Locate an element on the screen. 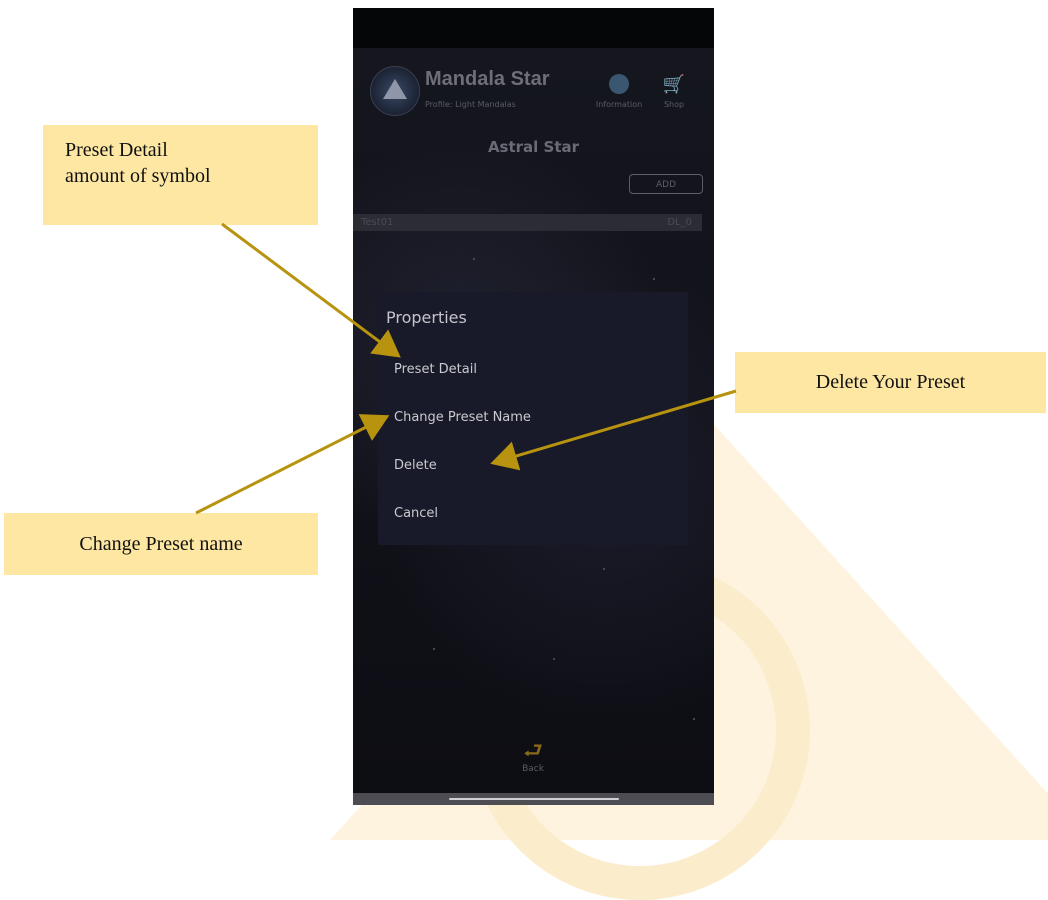 This screenshot has height=900, width=1048. home-indicator is located at coordinates (534, 799).